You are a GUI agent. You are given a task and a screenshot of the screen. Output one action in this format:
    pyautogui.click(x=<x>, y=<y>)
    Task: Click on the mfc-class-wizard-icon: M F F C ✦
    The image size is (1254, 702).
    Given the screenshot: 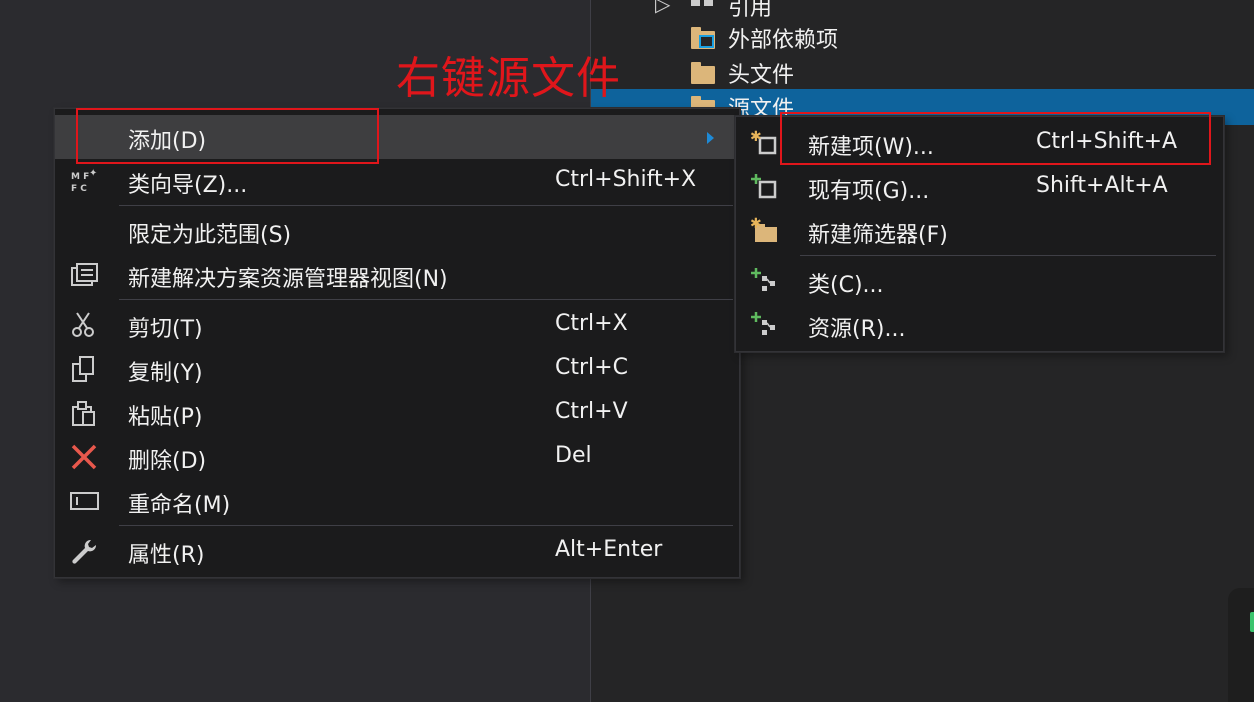 What is the action you would take?
    pyautogui.click(x=84, y=181)
    